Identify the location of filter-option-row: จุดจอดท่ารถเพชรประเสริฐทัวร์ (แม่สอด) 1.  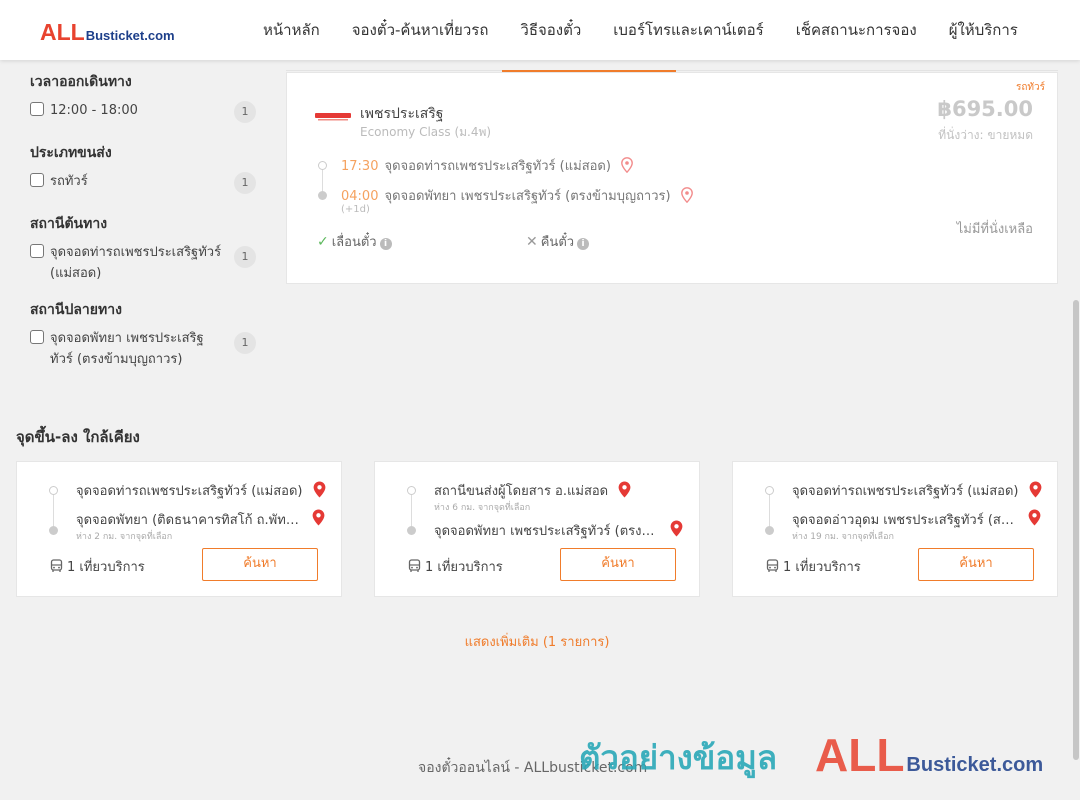
(143, 263).